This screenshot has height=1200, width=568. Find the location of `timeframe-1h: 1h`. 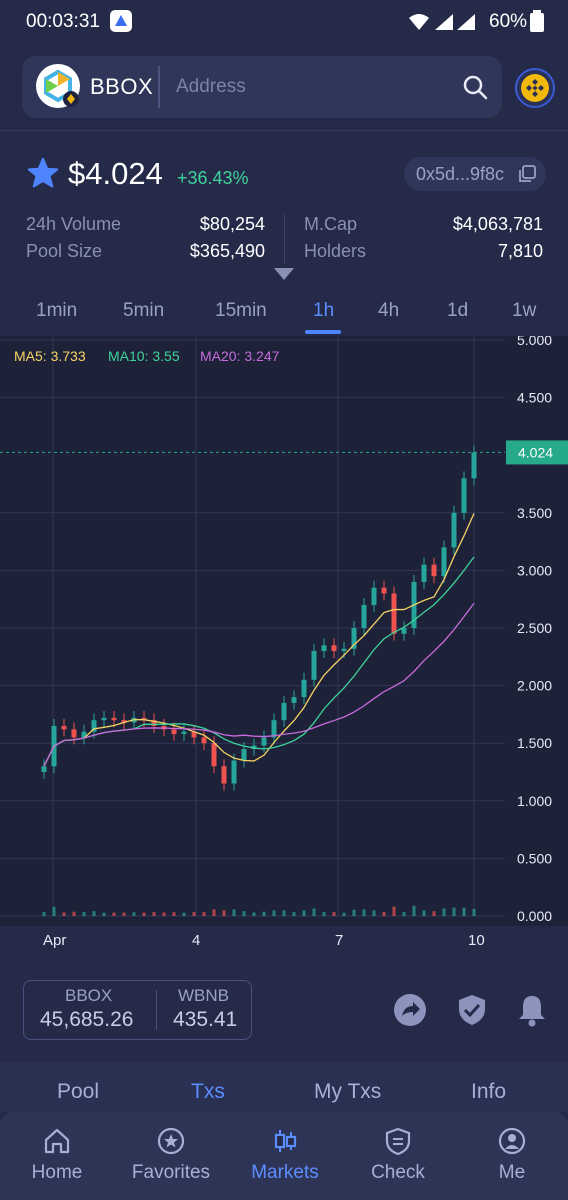

timeframe-1h: 1h is located at coordinates (323, 311).